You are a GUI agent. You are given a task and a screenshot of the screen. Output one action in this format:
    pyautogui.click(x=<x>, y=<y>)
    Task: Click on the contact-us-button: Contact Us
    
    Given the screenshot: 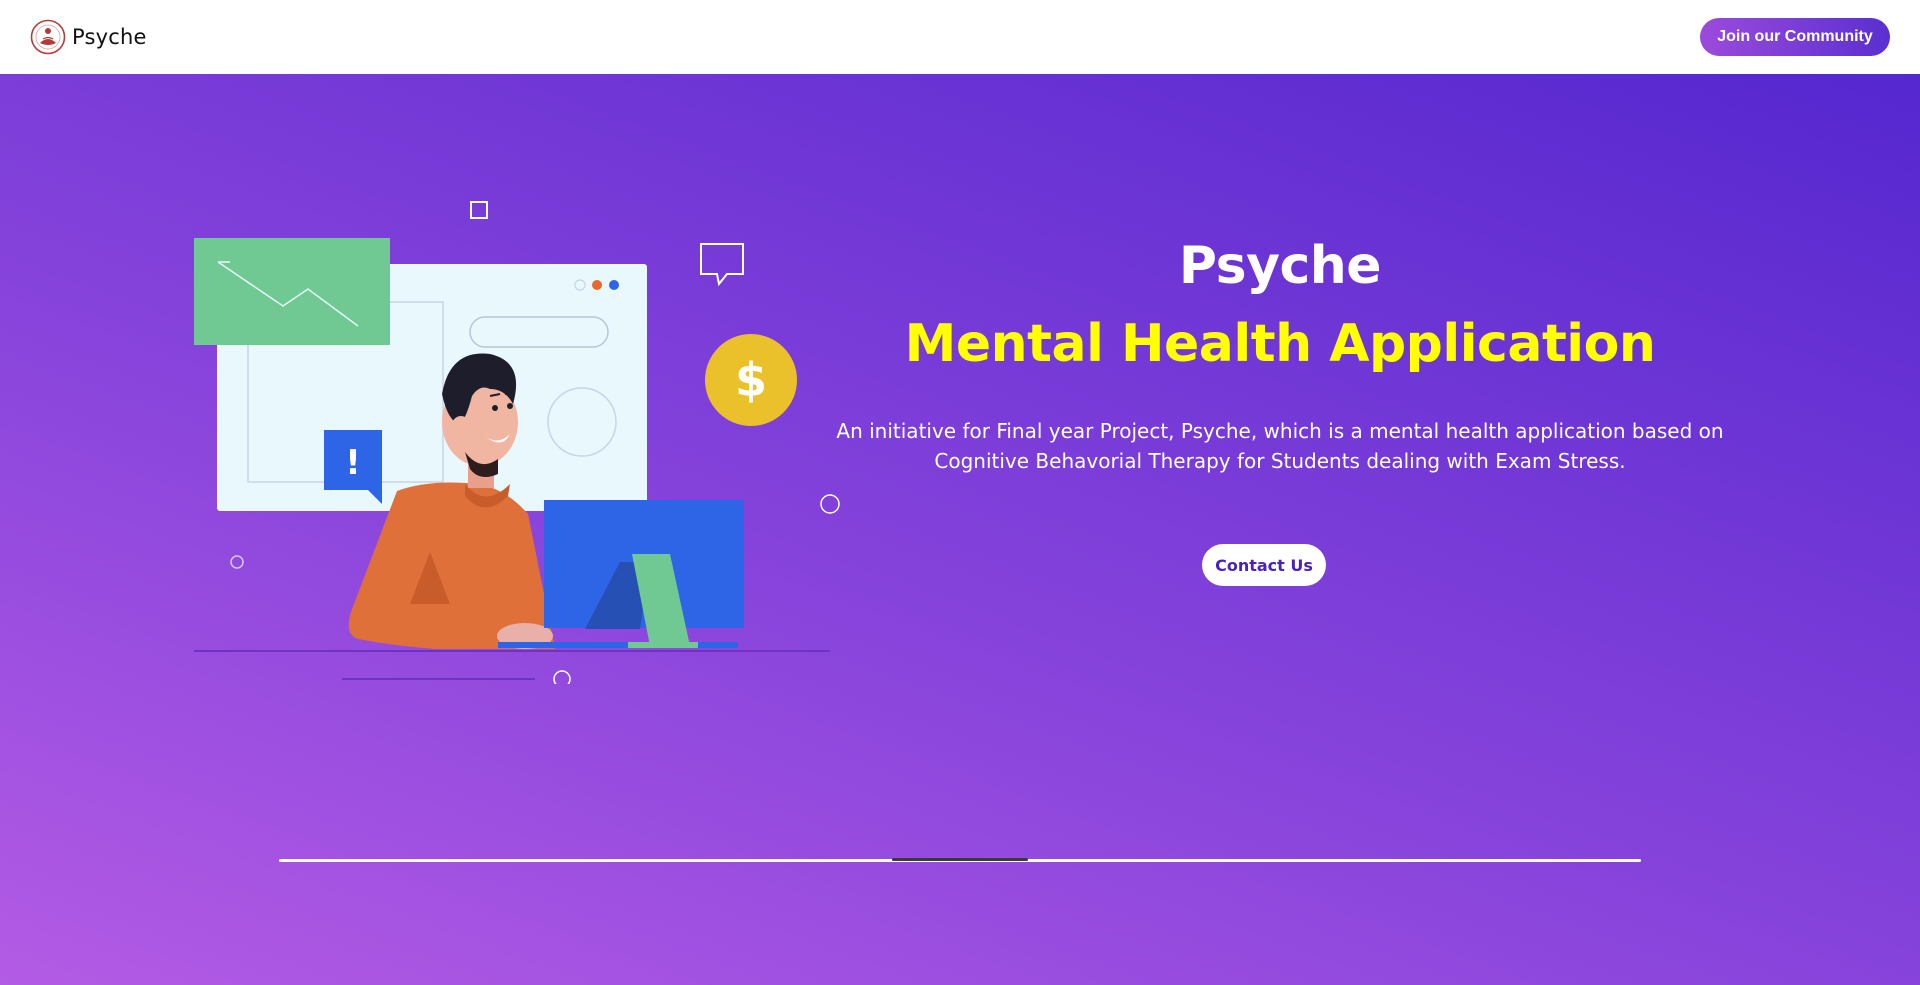 What is the action you would take?
    pyautogui.click(x=1264, y=565)
    